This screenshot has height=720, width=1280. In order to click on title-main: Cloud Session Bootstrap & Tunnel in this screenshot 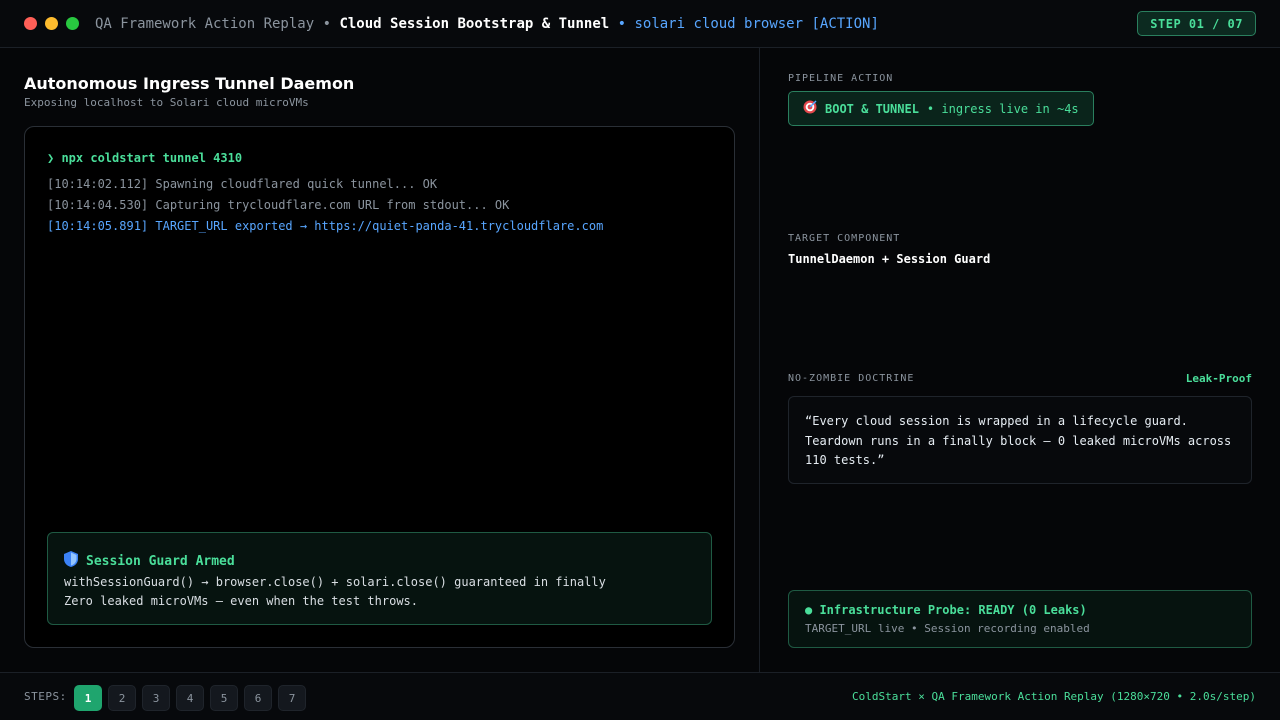, I will do `click(474, 23)`.